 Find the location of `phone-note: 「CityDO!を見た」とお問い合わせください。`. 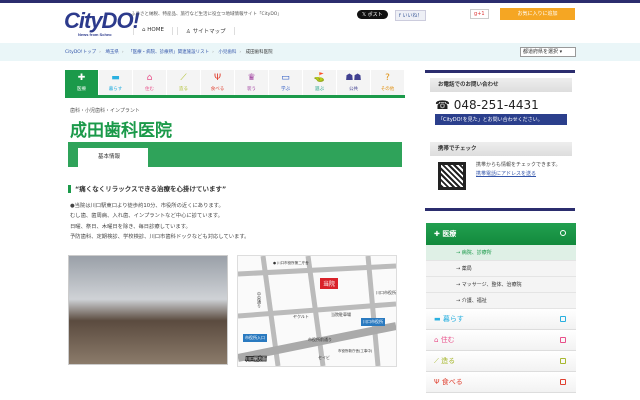

phone-note: 「CityDO!を見た」とお問い合わせください。 is located at coordinates (501, 119).